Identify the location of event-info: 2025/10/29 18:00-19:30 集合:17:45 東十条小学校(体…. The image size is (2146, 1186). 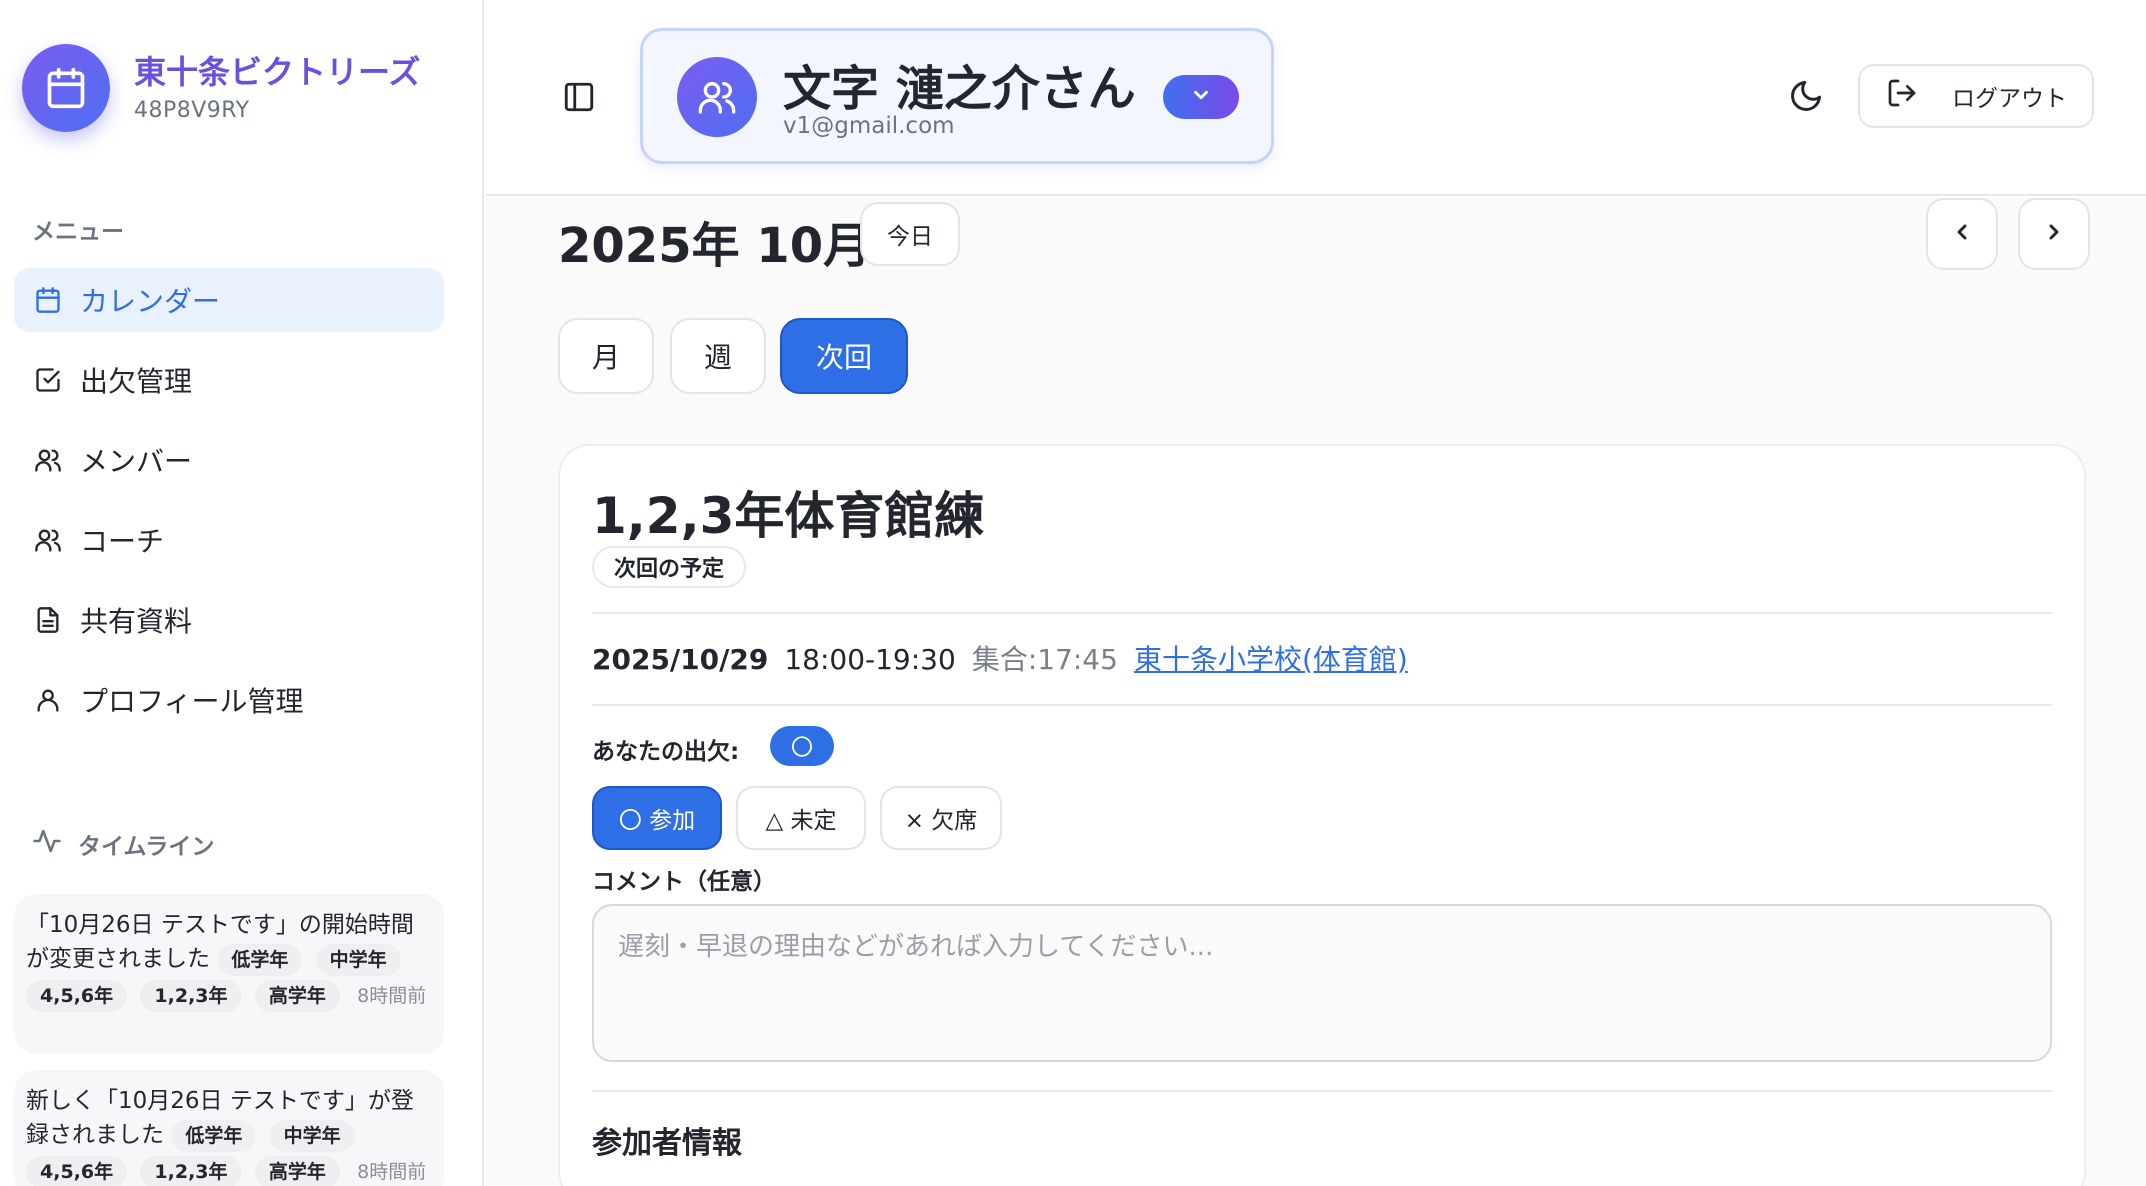
(1000, 658).